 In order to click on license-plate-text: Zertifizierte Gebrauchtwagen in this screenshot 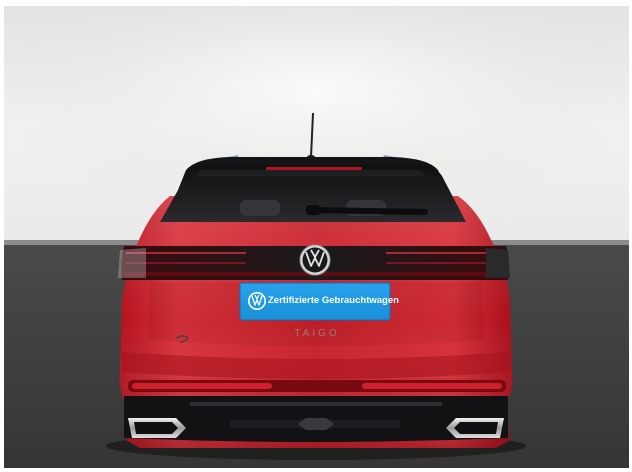, I will do `click(333, 300)`.